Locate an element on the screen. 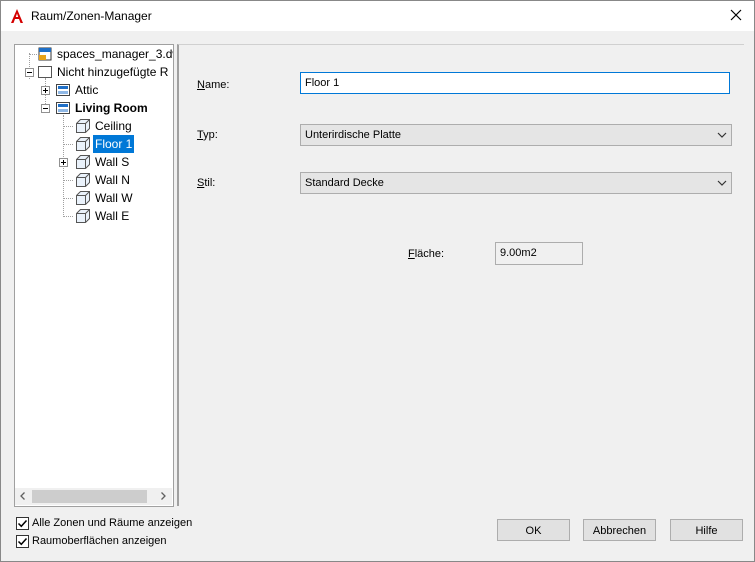 Image resolution: width=755 pixels, height=562 pixels. name-label-rest: ame: is located at coordinates (217, 85).